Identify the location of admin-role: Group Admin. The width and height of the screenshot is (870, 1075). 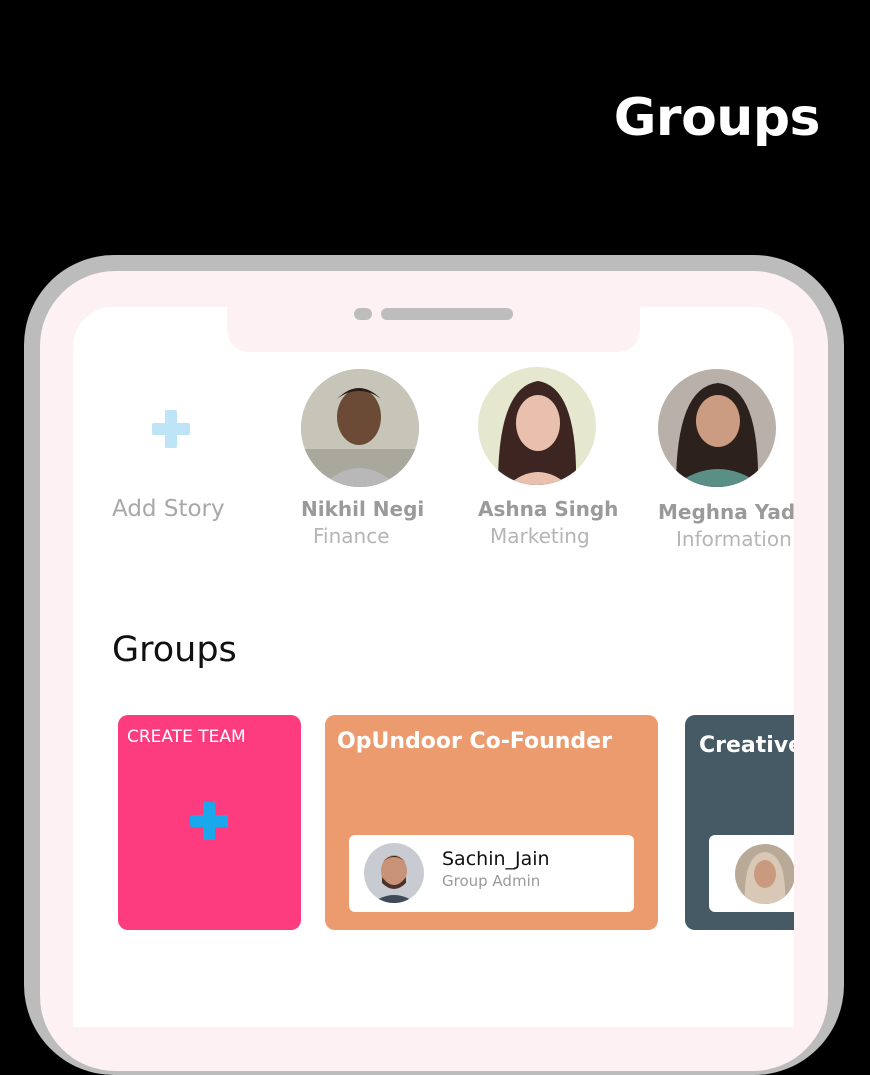
(491, 881).